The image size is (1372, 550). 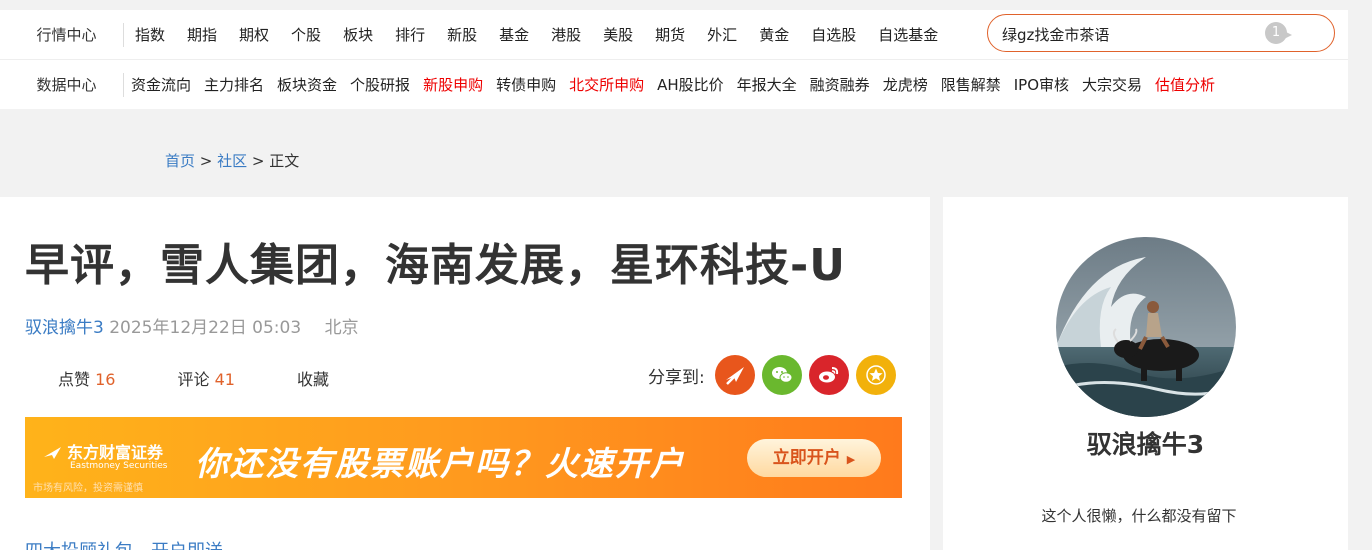 I want to click on breadcrumb-home-link: 首页, so click(x=180, y=161).